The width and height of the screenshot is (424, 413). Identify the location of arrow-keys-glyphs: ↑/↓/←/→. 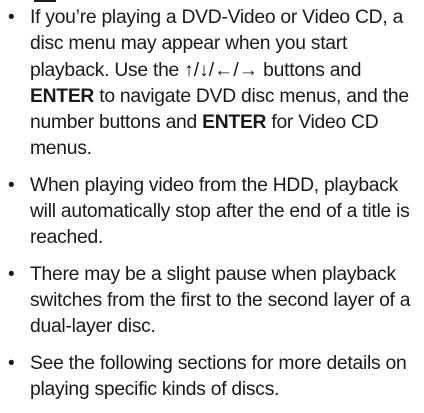
(221, 70).